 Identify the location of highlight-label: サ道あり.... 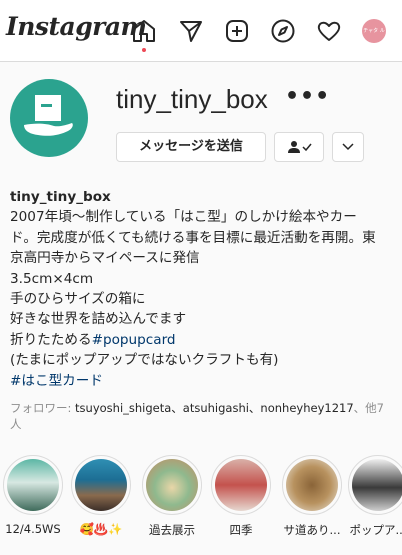
(312, 530).